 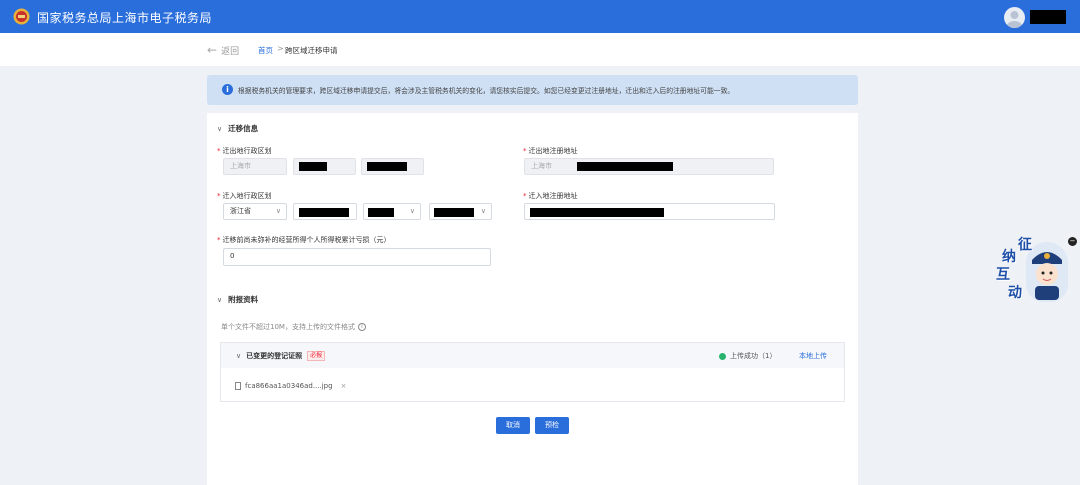 What do you see at coordinates (274, 356) in the screenshot?
I see `upload-item-title: 已变更的登记证照` at bounding box center [274, 356].